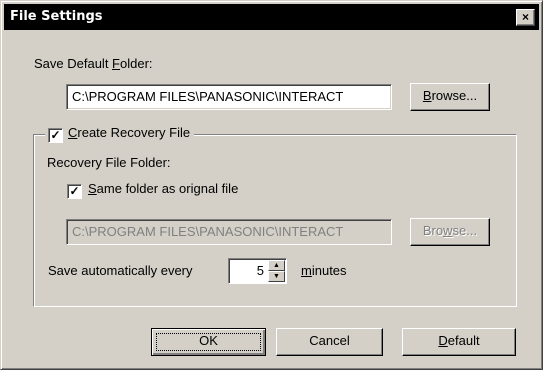 The width and height of the screenshot is (543, 370). I want to click on autosave-interval-value: 5, so click(260, 270).